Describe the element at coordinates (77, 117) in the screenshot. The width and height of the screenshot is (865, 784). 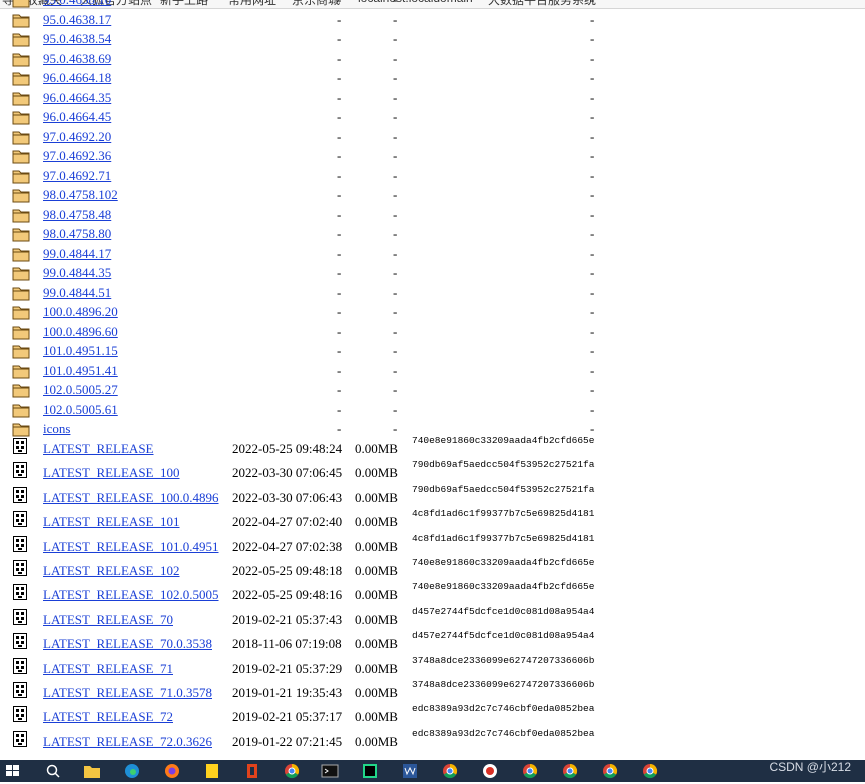
I see `folder-link: 96.0.4664.45` at that location.